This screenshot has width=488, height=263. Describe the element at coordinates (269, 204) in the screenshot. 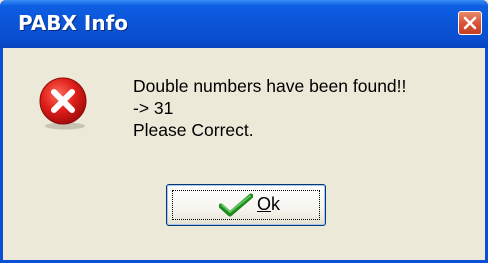

I see `ok-button-label: Ok` at that location.